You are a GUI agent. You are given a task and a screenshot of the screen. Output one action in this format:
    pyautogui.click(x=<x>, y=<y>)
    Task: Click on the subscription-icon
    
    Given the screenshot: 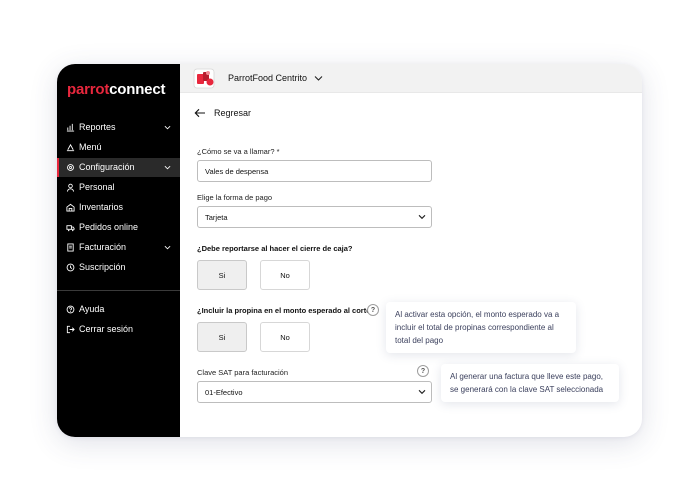 What is the action you would take?
    pyautogui.click(x=70, y=267)
    